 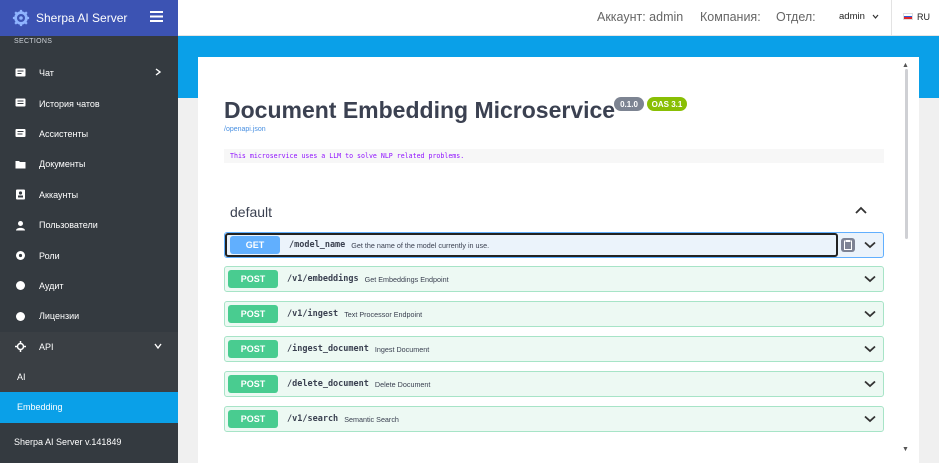 I want to click on sidebar-subitem-label: AI, so click(x=21, y=377).